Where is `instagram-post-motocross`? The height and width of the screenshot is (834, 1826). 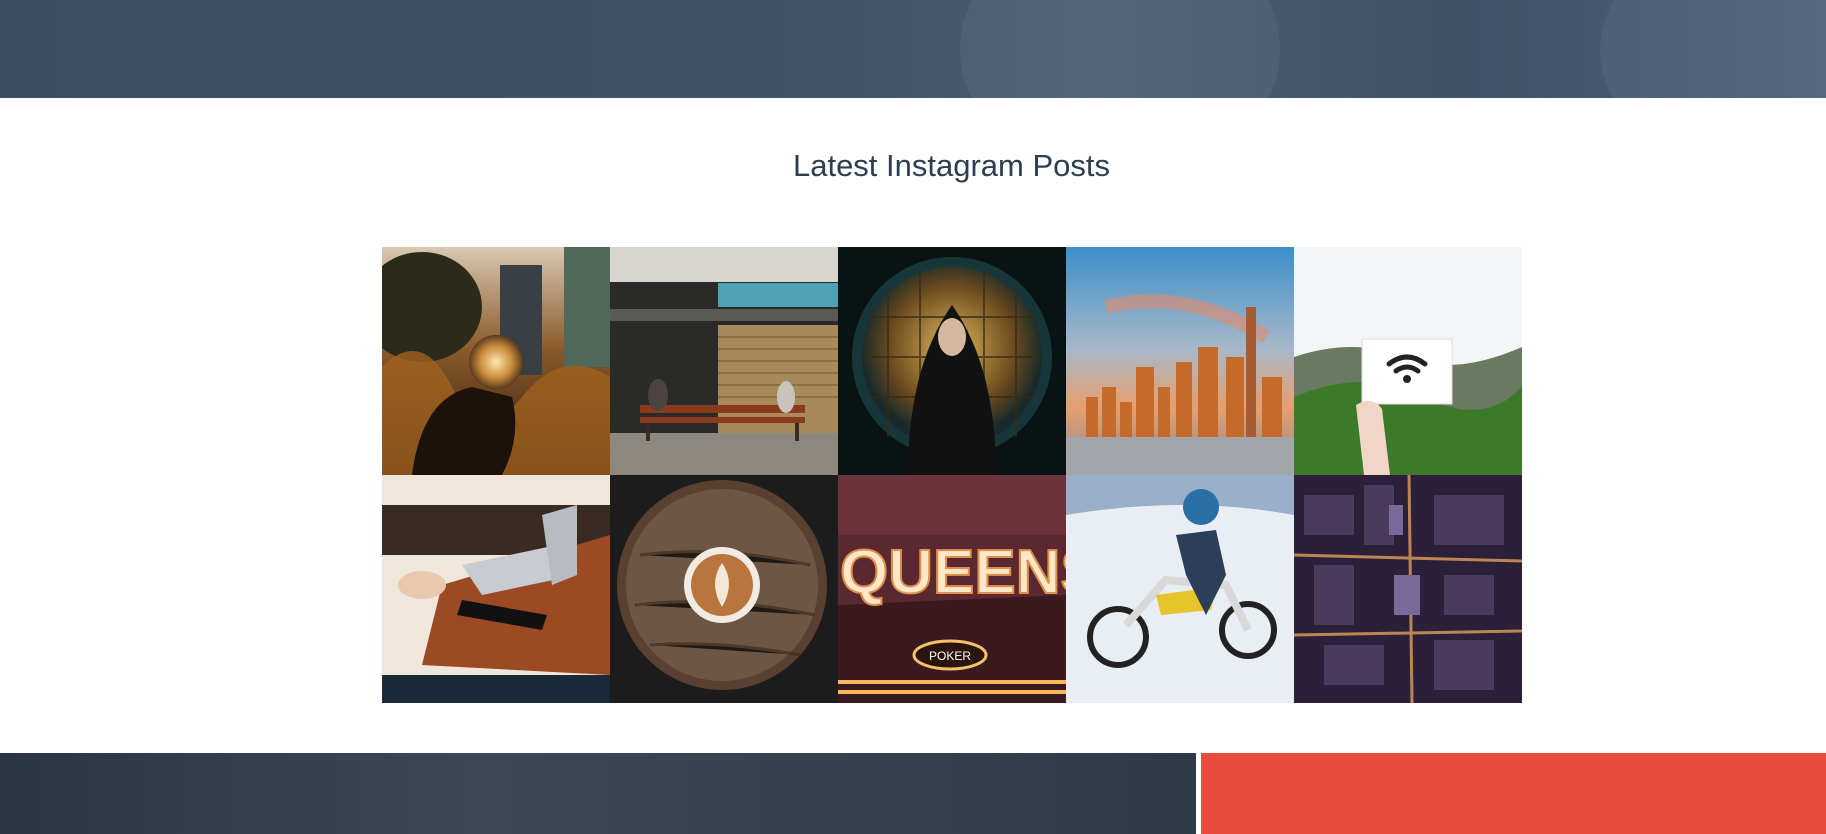 instagram-post-motocross is located at coordinates (1180, 589).